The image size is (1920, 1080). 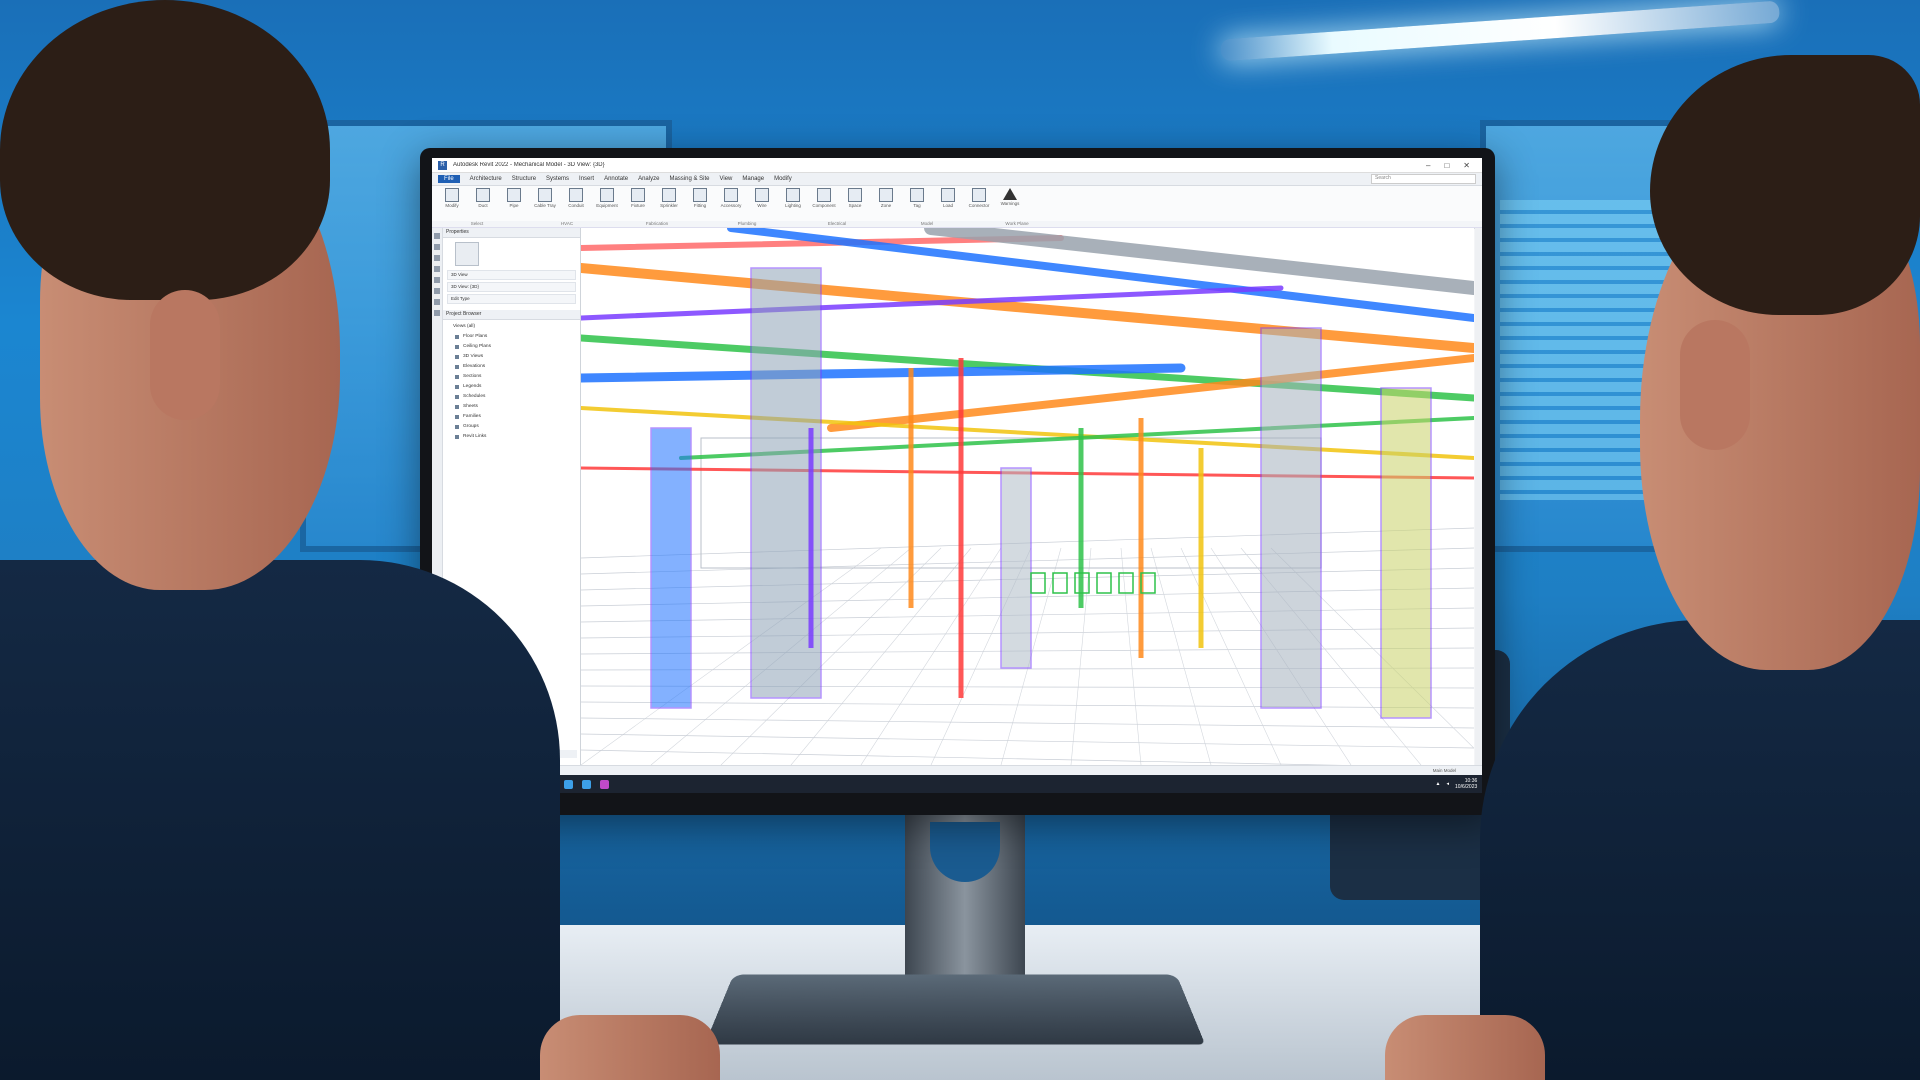 I want to click on ribbon-group-label: Fabrication, so click(x=657, y=223).